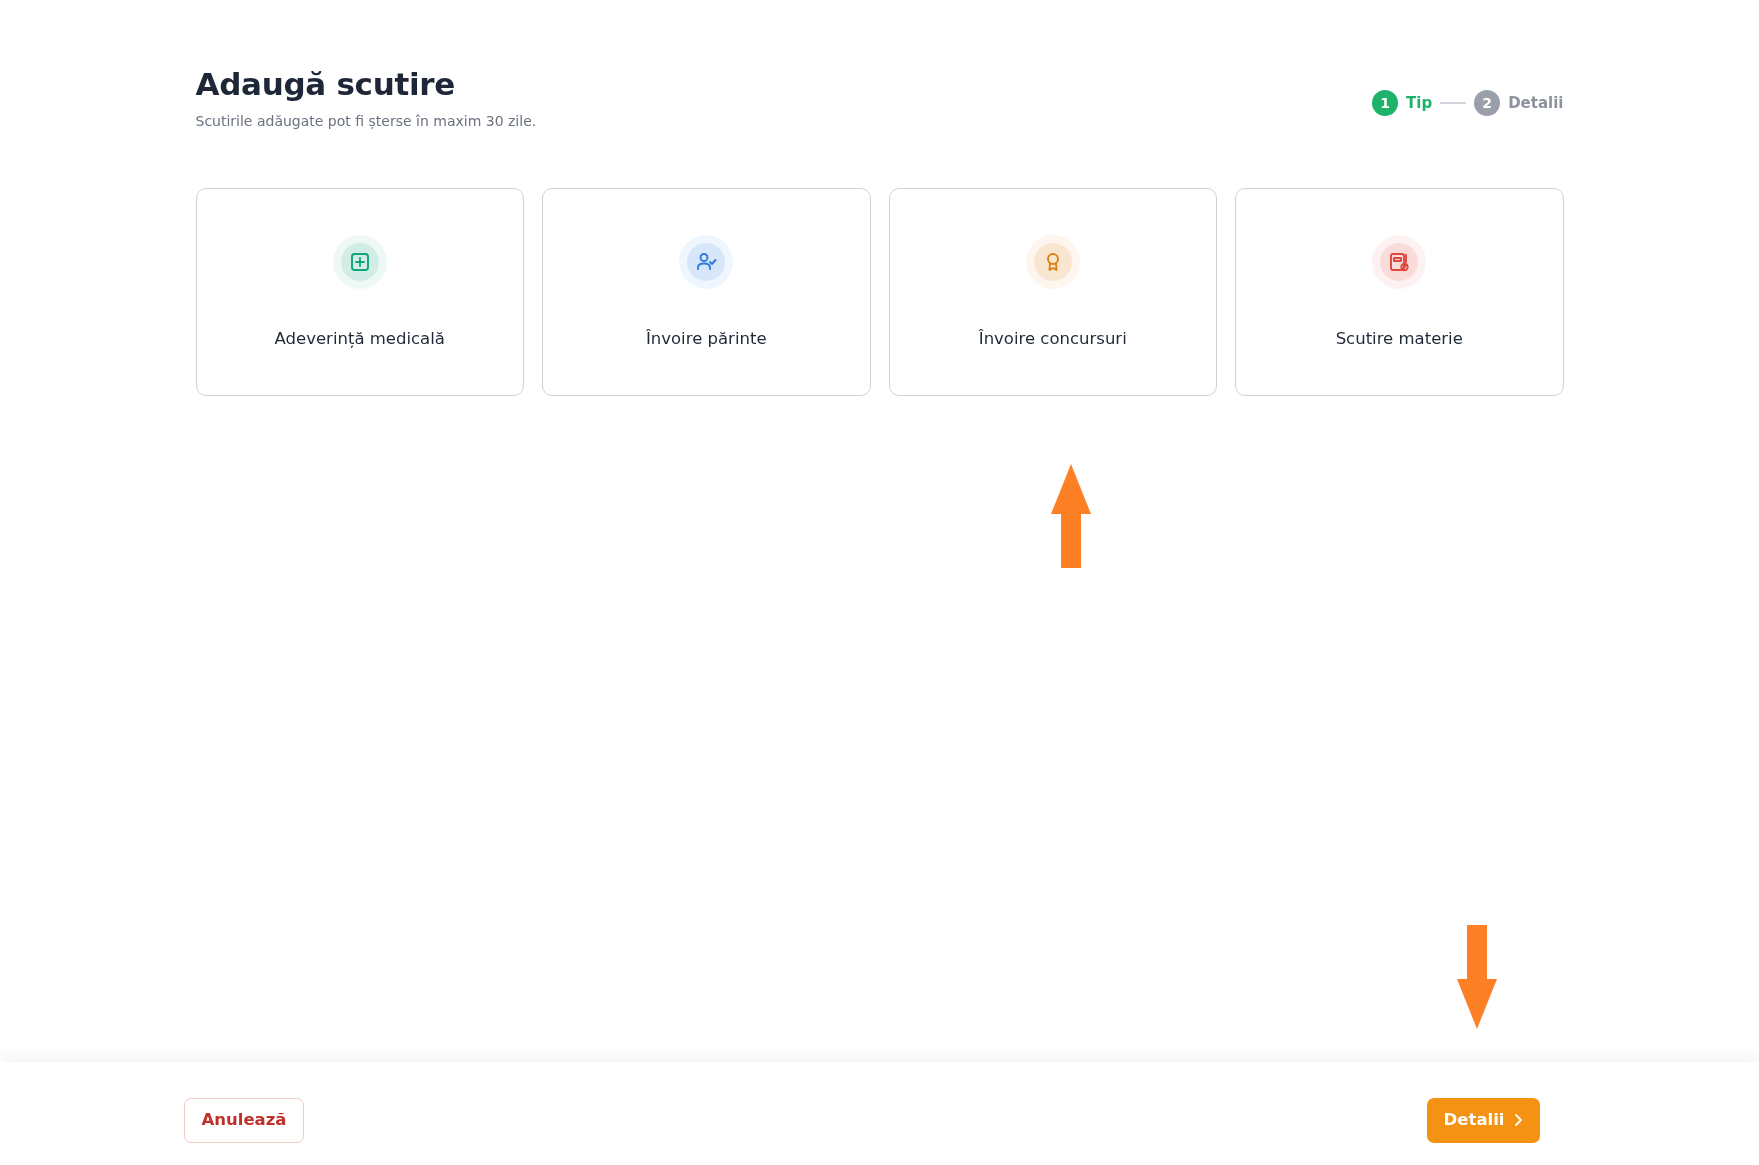 The width and height of the screenshot is (1759, 1165). What do you see at coordinates (1536, 103) in the screenshot?
I see `step-label: Detalii` at bounding box center [1536, 103].